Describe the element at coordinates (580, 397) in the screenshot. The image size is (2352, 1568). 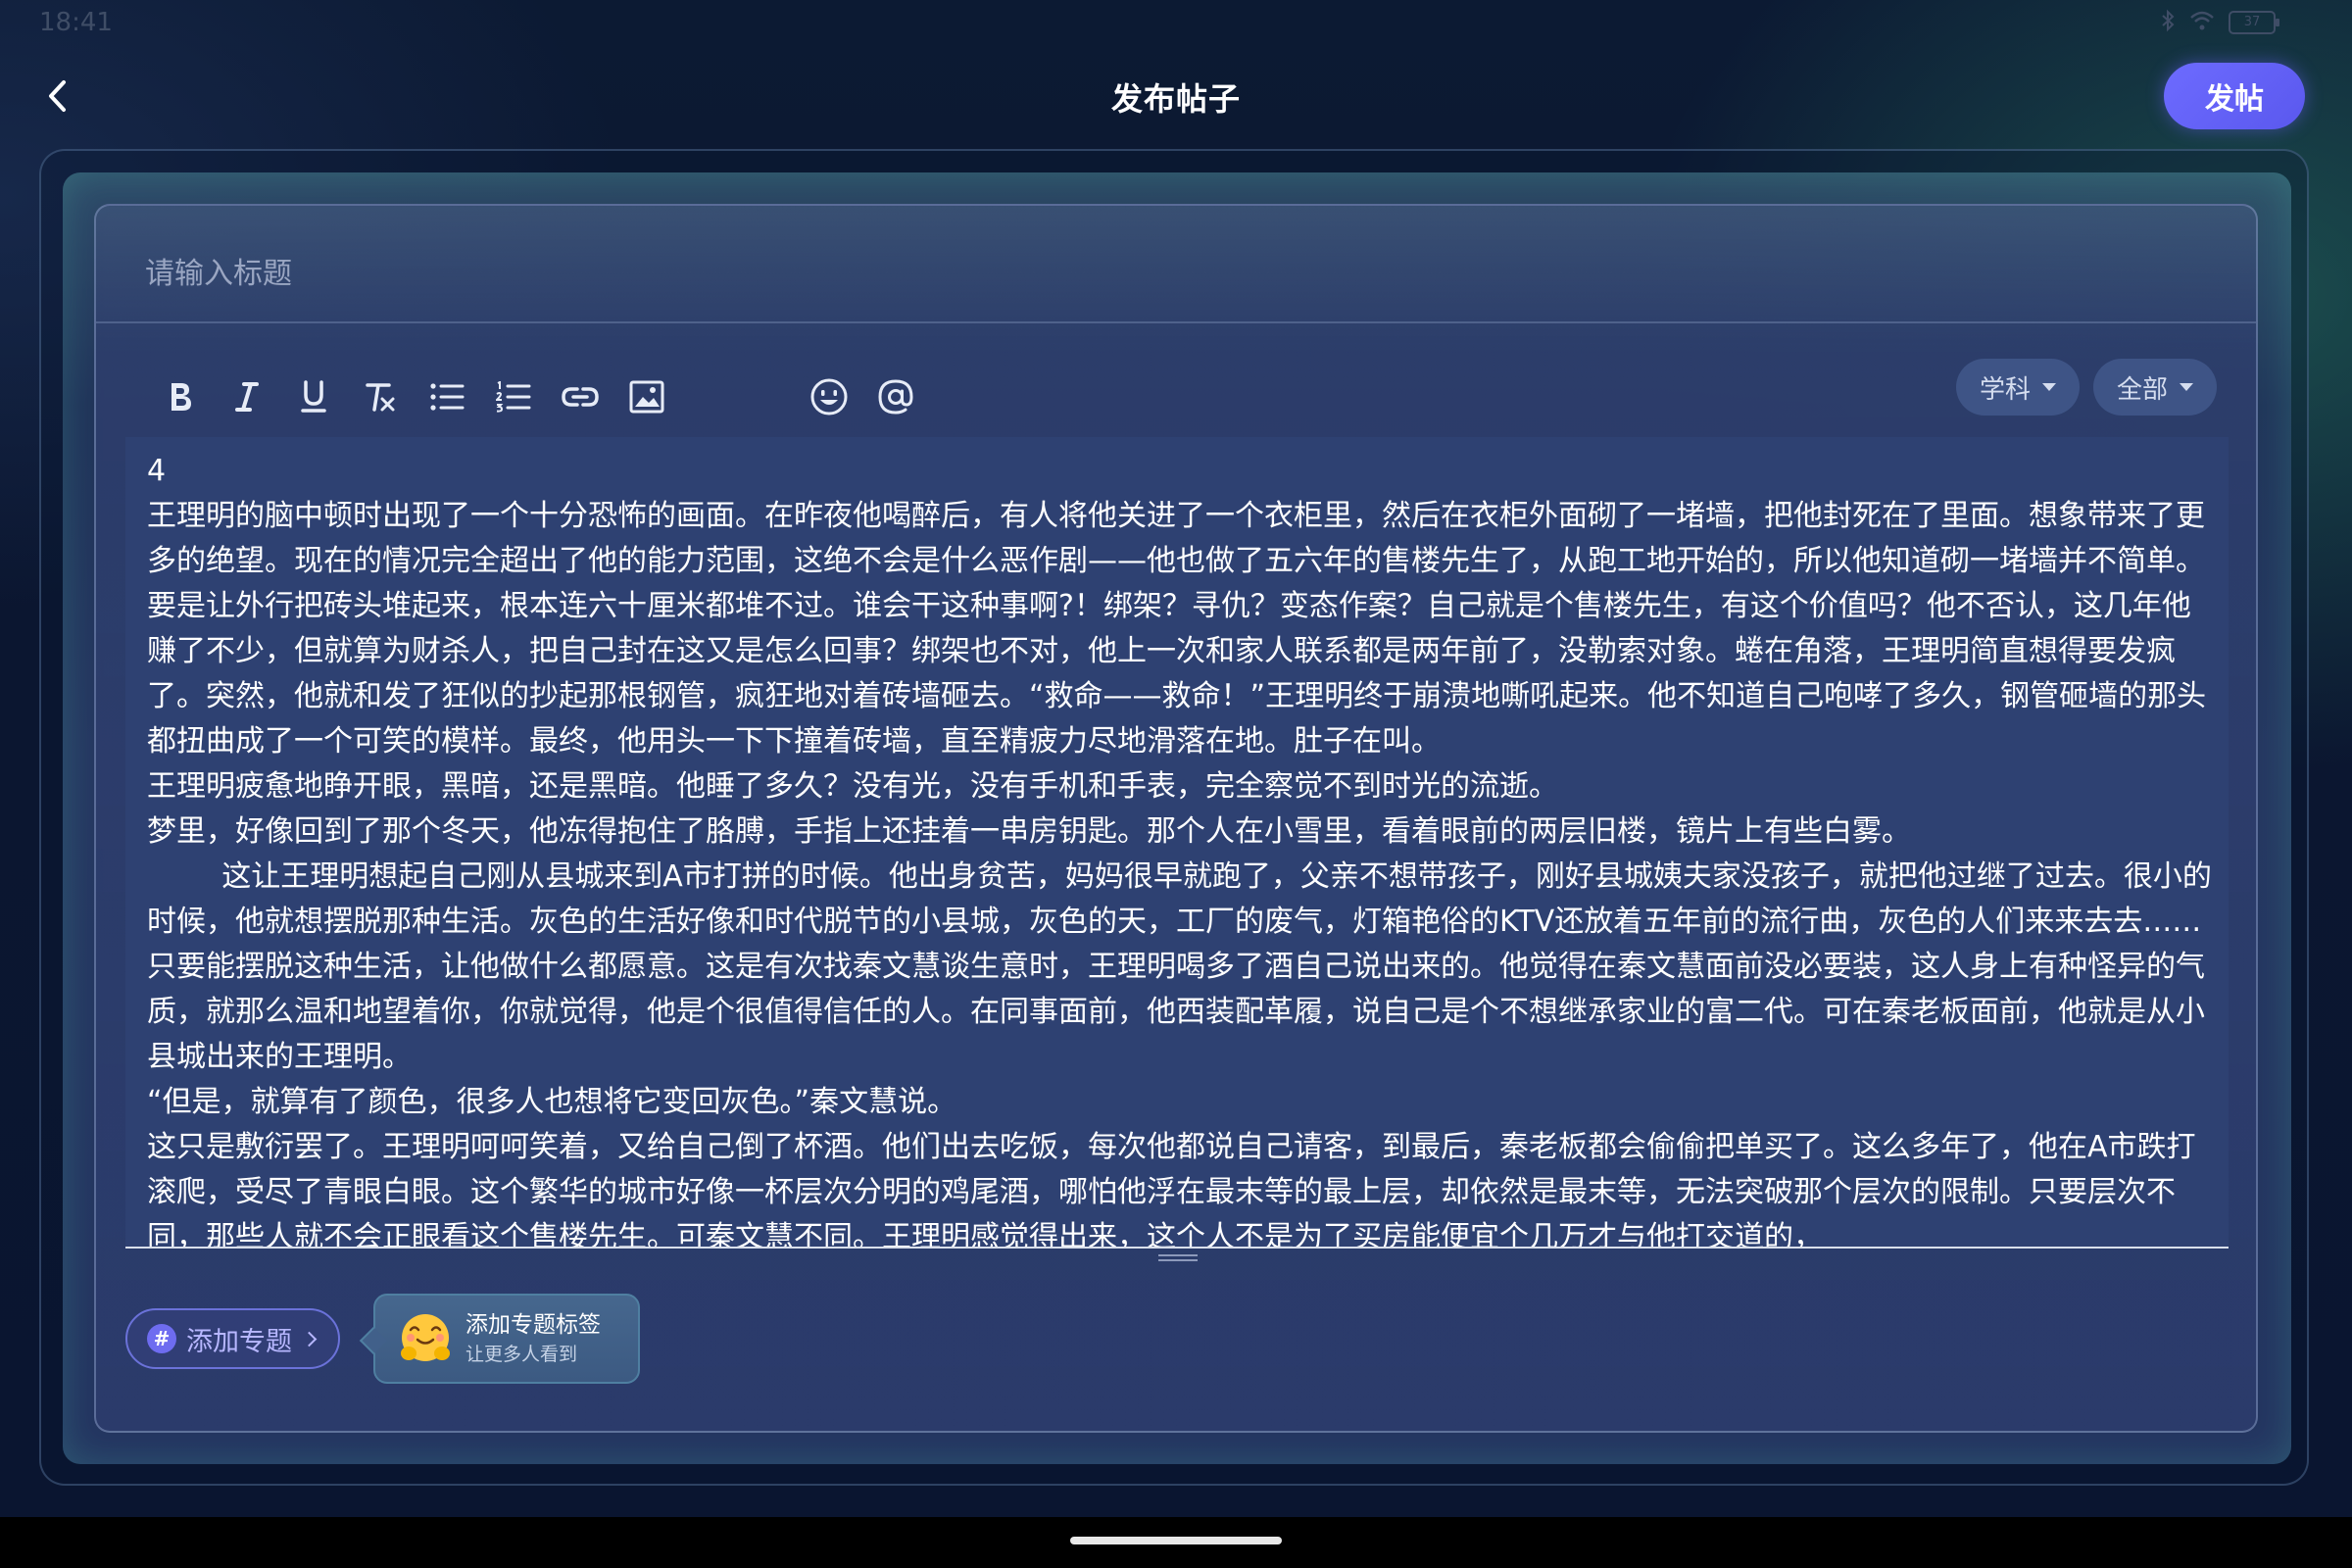
I see `link-icon` at that location.